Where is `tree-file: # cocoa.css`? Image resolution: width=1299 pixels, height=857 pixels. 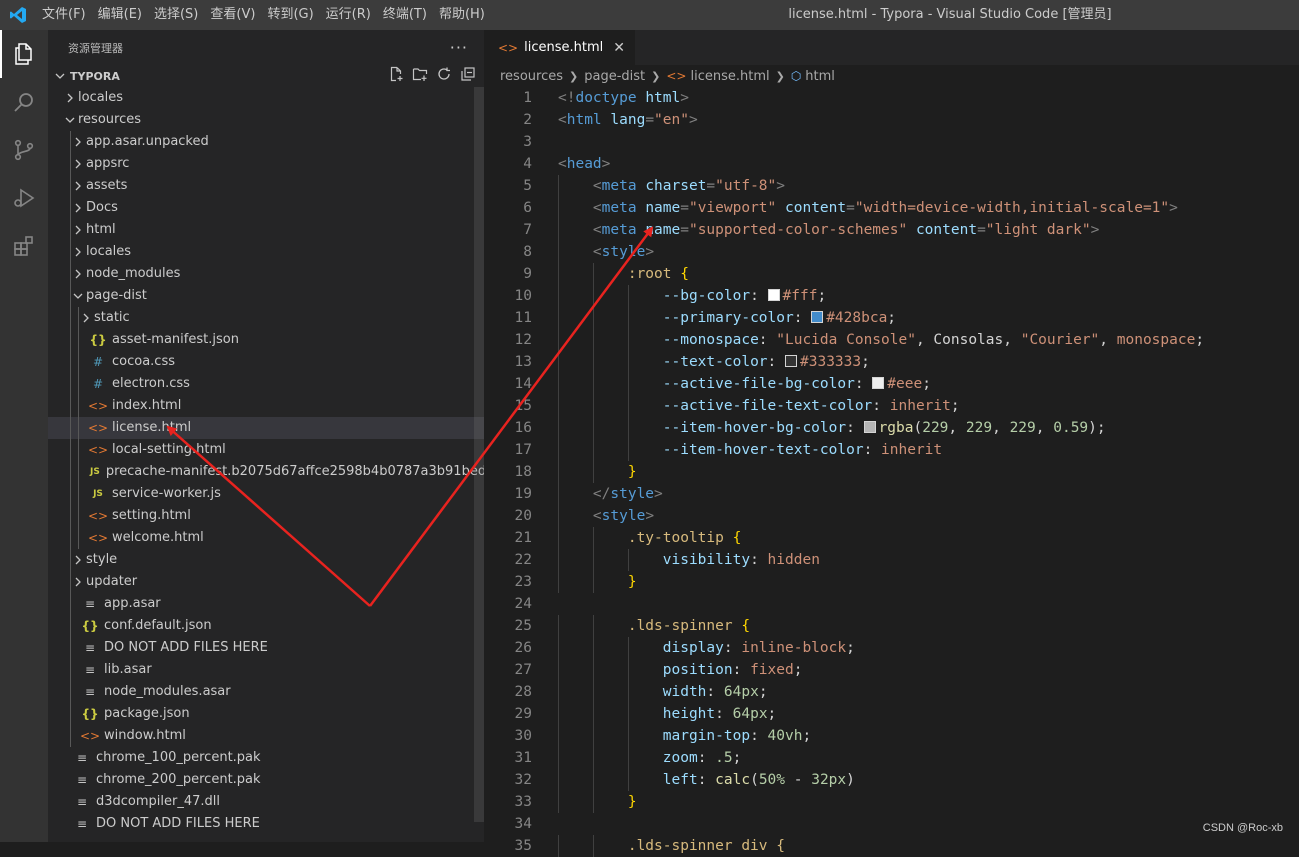 tree-file: # cocoa.css is located at coordinates (266, 362).